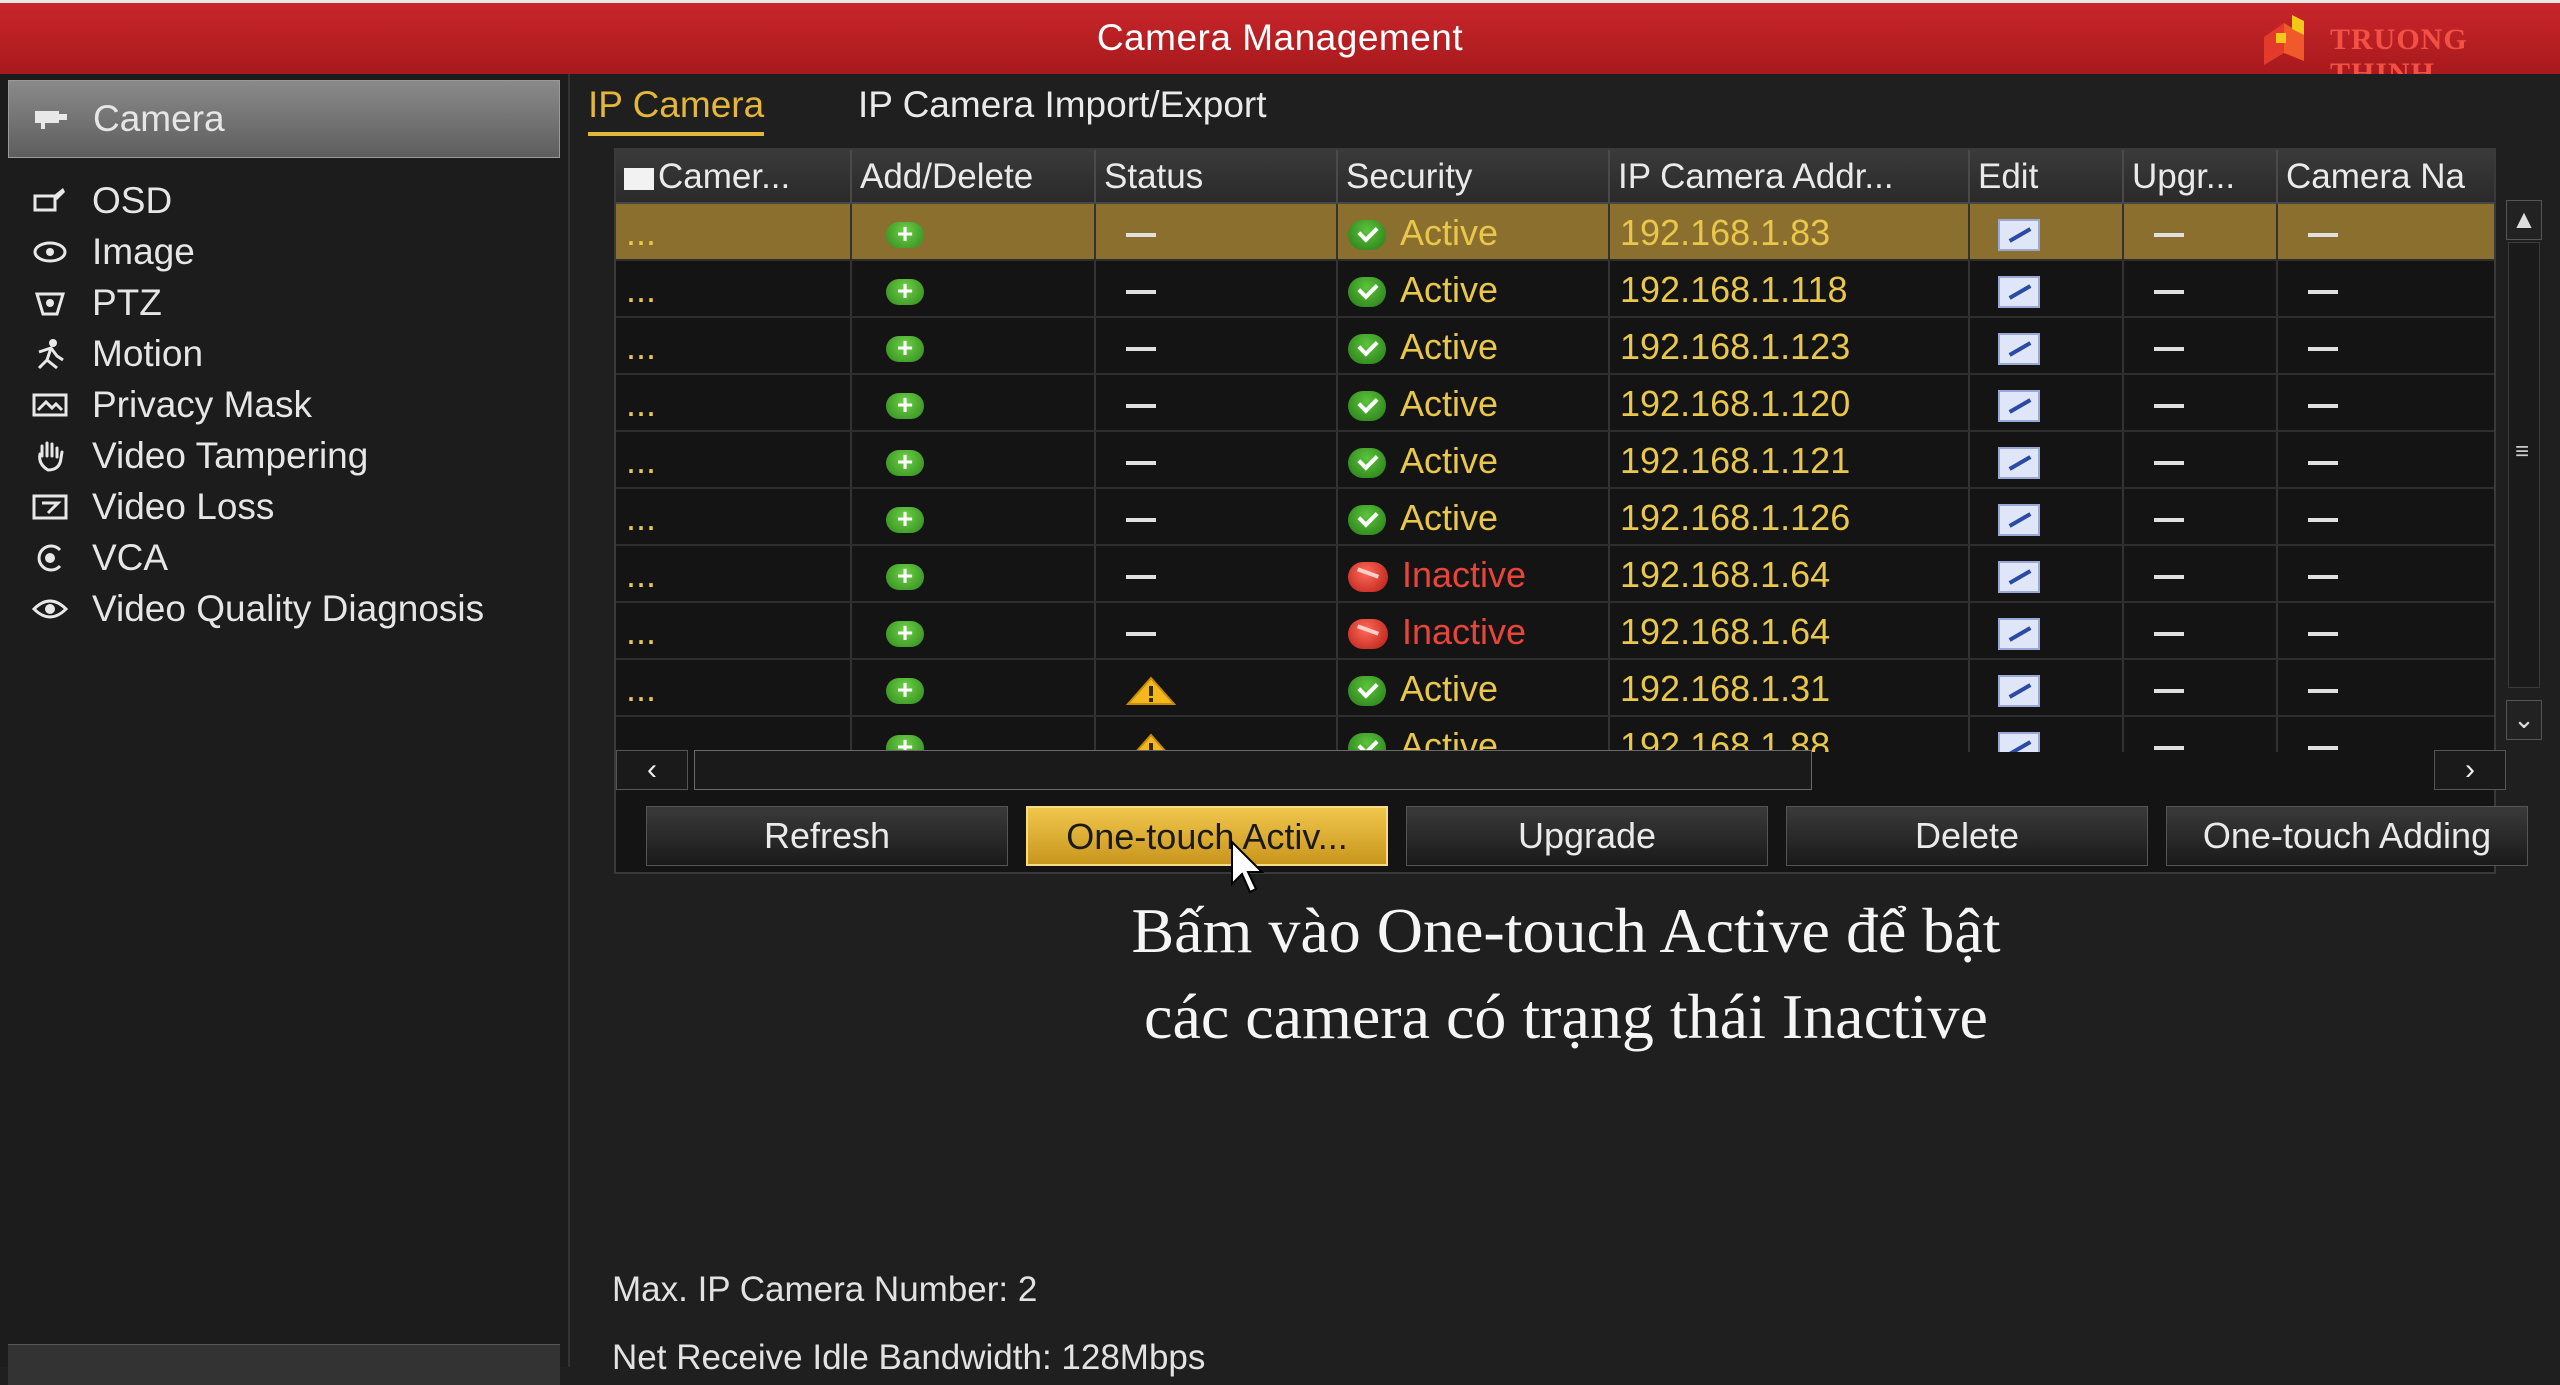  Describe the element at coordinates (284, 119) in the screenshot. I see `sidebar-item-camera: Camera` at that location.